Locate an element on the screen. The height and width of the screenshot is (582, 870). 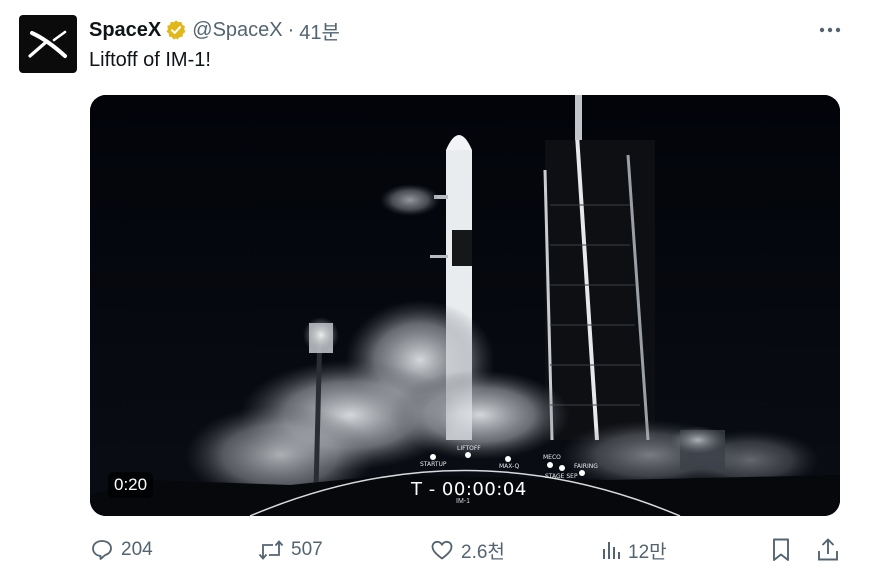
reply-button: 204 is located at coordinates (121, 550).